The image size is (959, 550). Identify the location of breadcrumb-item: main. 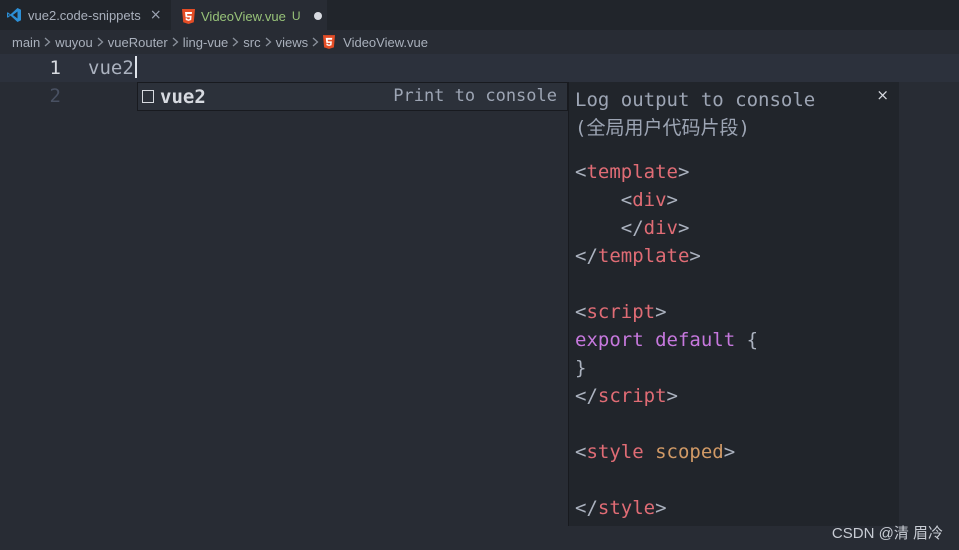
(26, 42).